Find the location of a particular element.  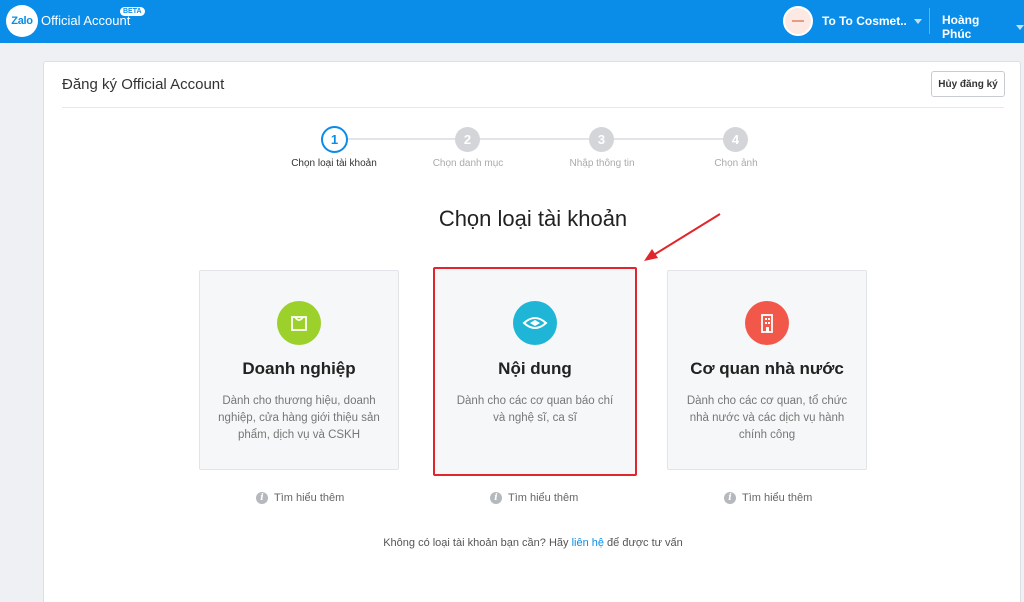

help-note-text: Không có loại tài khoản bạn cần? Hãy is located at coordinates (477, 543).